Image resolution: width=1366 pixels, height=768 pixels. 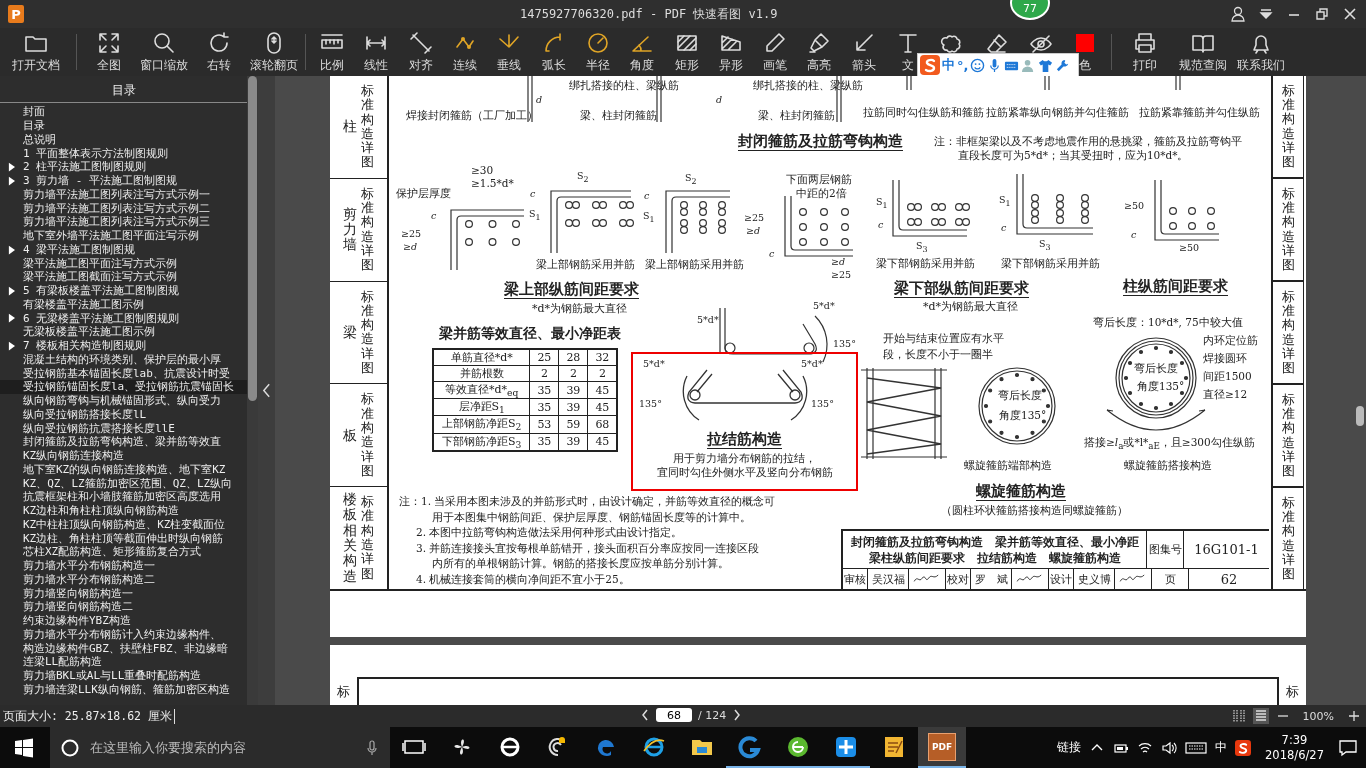 What do you see at coordinates (123, 373) in the screenshot?
I see `outline-item: 受拉钢筋基本锚固长度lab、抗震设计时受` at bounding box center [123, 373].